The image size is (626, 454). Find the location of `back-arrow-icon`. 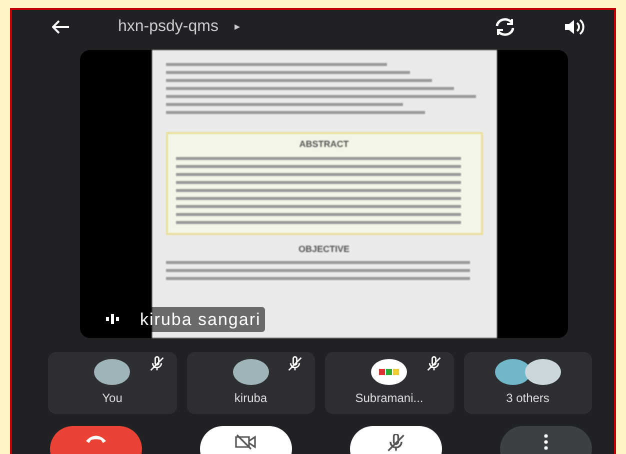

back-arrow-icon is located at coordinates (61, 27).